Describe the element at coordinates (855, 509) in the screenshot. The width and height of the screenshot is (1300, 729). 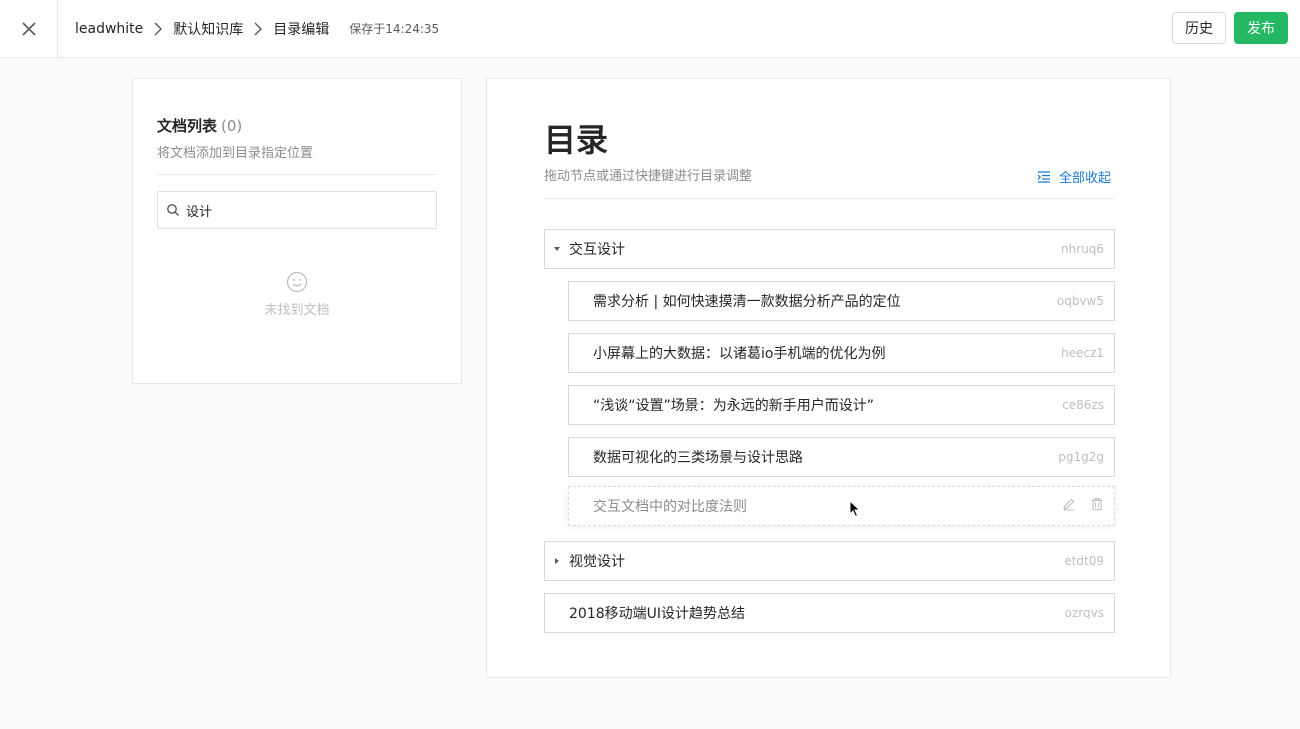
I see `mouse-cursor-icon` at that location.